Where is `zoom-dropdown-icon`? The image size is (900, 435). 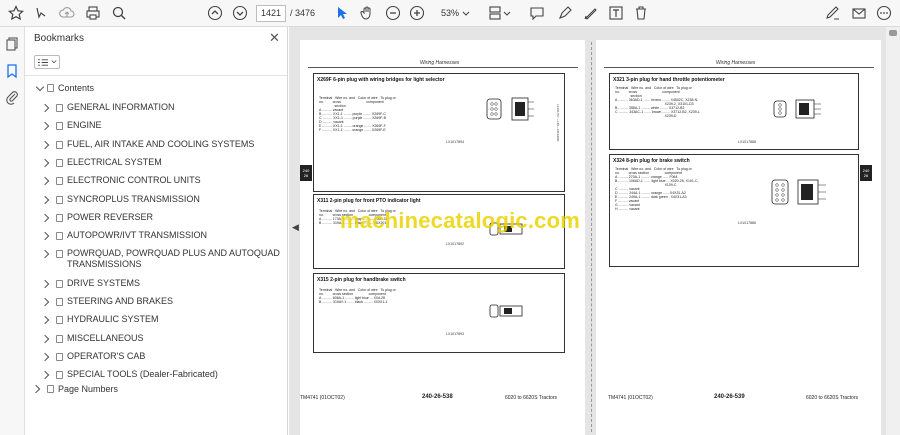 zoom-dropdown-icon is located at coordinates (466, 13).